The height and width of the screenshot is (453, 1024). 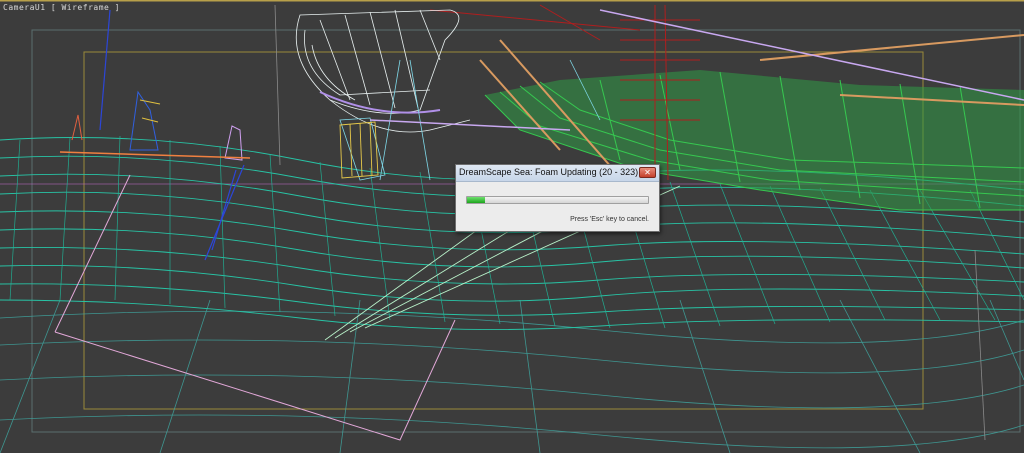 I want to click on main-sail, so click(x=383, y=71).